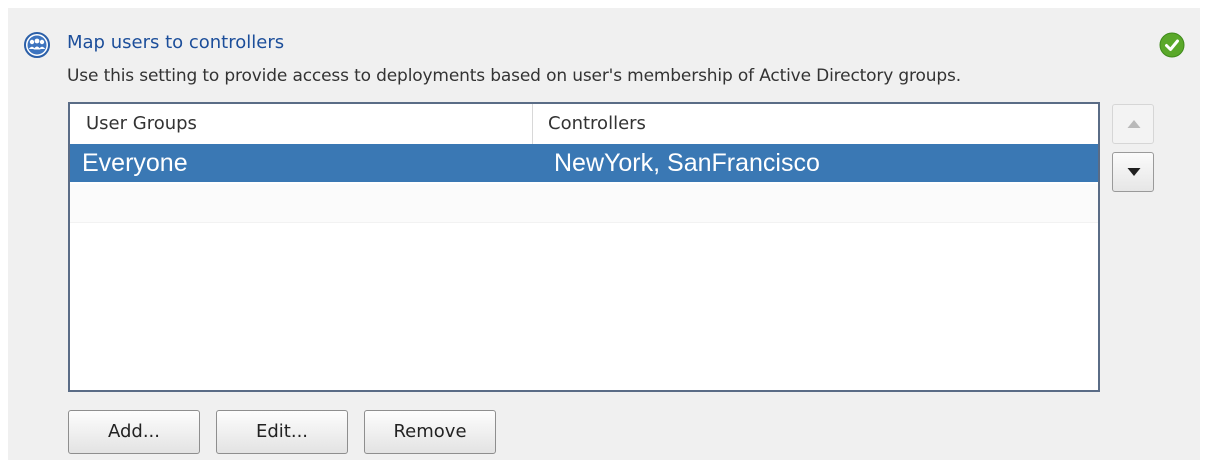 The width and height of the screenshot is (1208, 468). What do you see at coordinates (1172, 45) in the screenshot?
I see `checkmark-icon` at bounding box center [1172, 45].